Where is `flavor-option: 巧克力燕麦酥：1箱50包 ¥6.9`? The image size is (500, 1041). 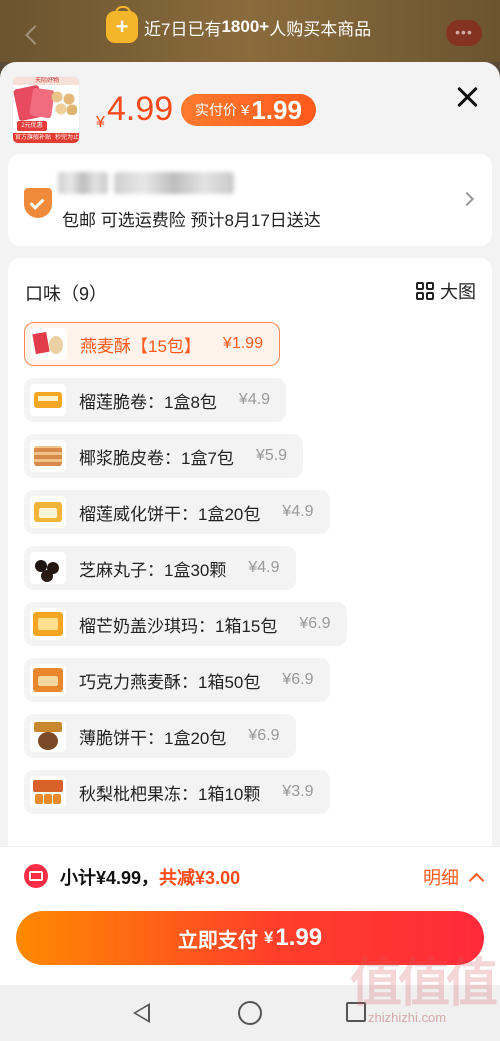 flavor-option: 巧克力燕麦酥：1箱50包 ¥6.9 is located at coordinates (177, 680).